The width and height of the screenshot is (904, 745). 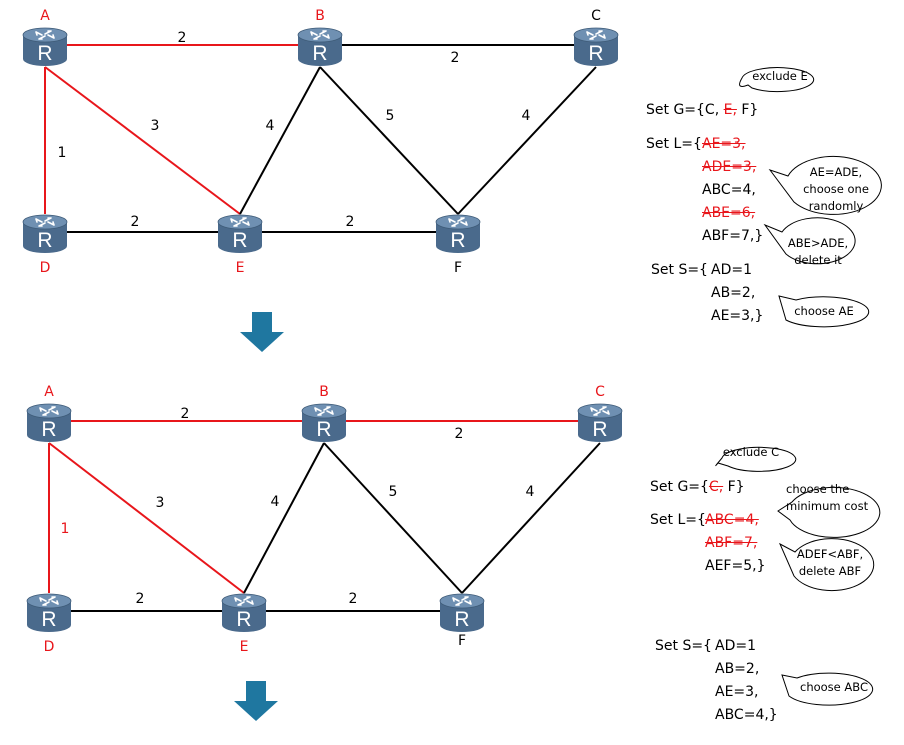 What do you see at coordinates (682, 270) in the screenshot?
I see `set-s-label-step1: Set S={` at bounding box center [682, 270].